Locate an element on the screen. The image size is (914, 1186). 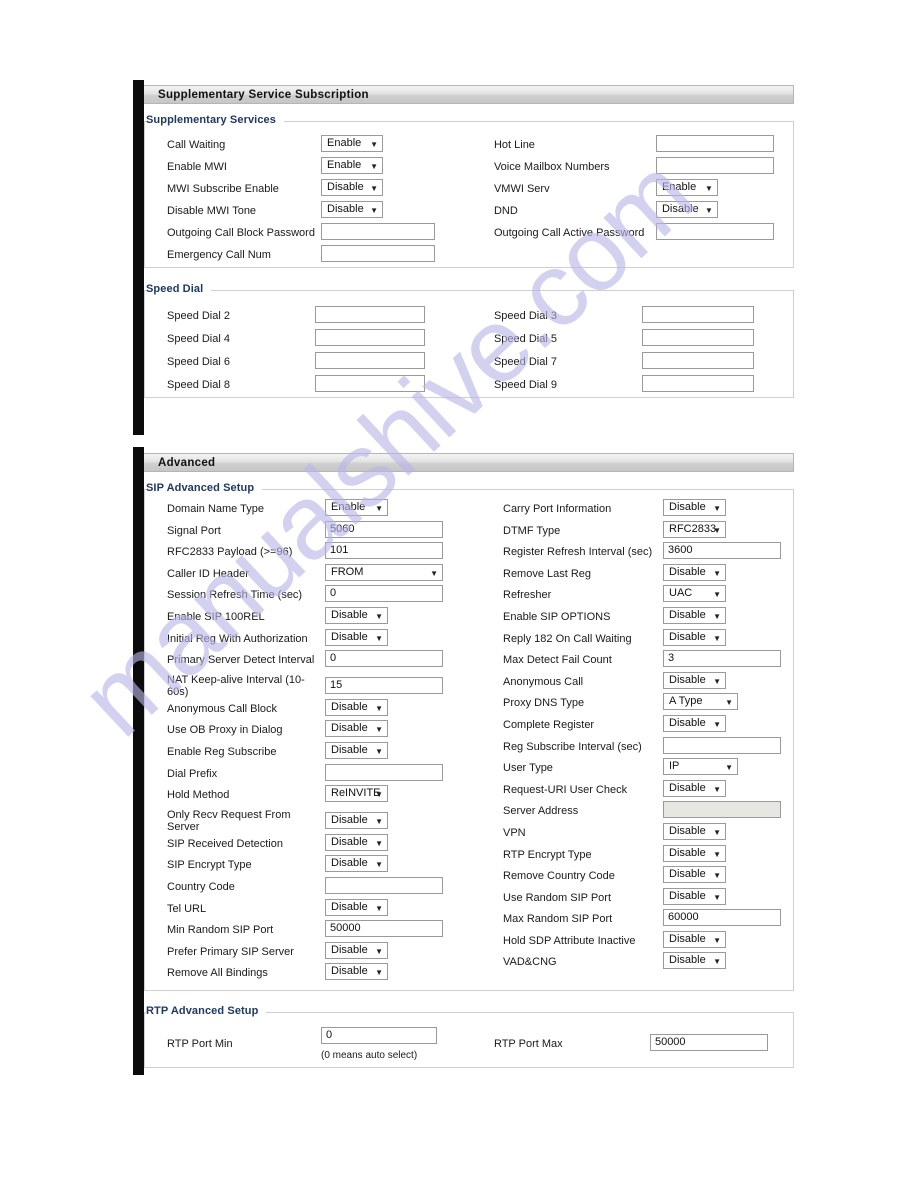
vpn-select: Disable ▼ is located at coordinates (694, 831).